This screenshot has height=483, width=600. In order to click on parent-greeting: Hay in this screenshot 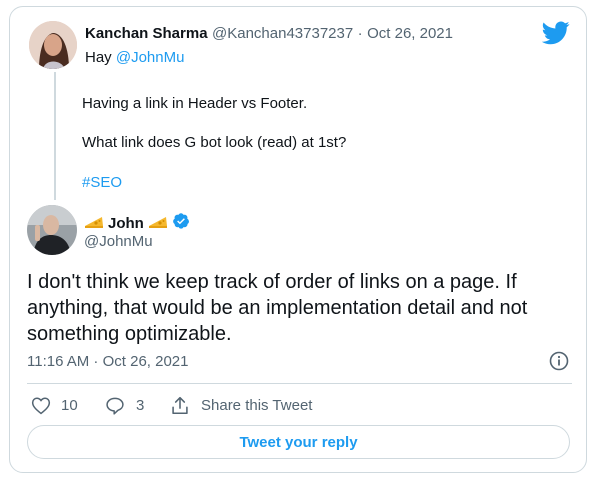, I will do `click(100, 57)`.